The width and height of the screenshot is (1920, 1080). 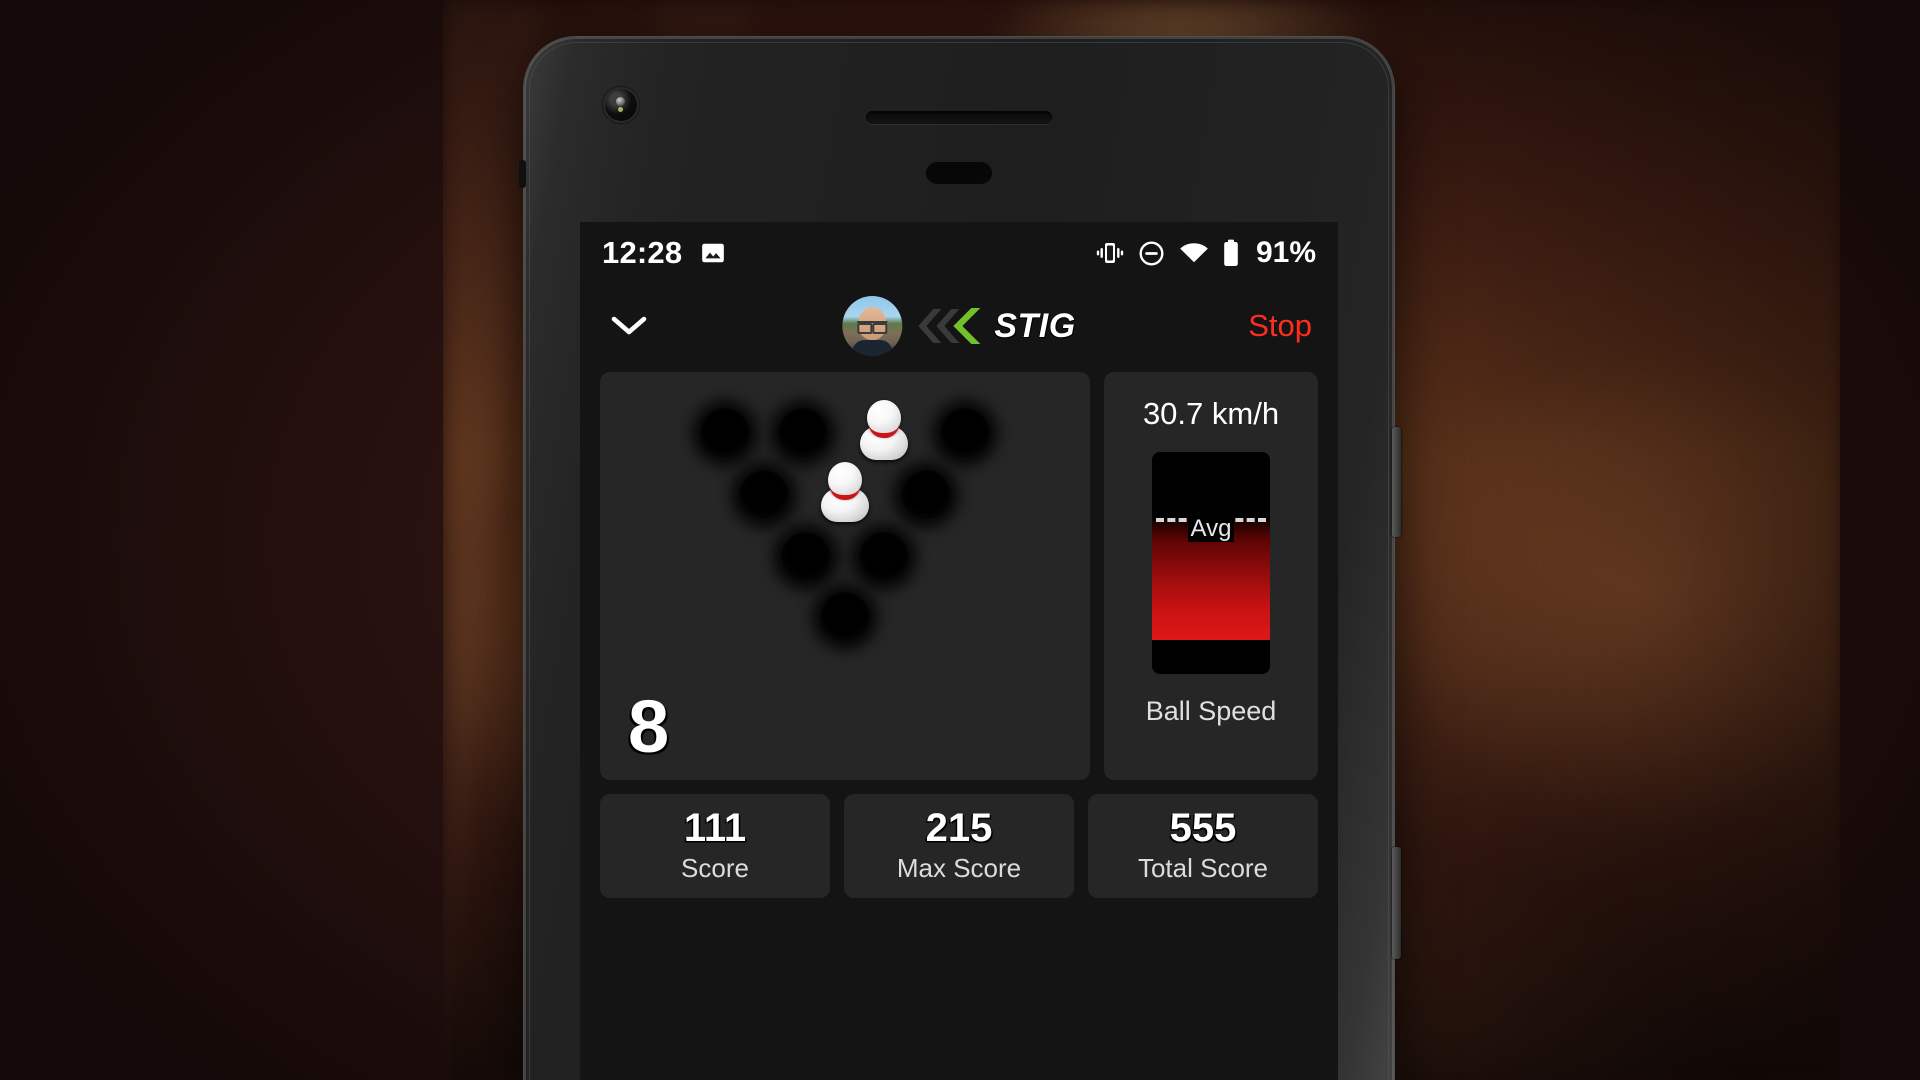 What do you see at coordinates (1110, 253) in the screenshot?
I see `vibrate-icon` at bounding box center [1110, 253].